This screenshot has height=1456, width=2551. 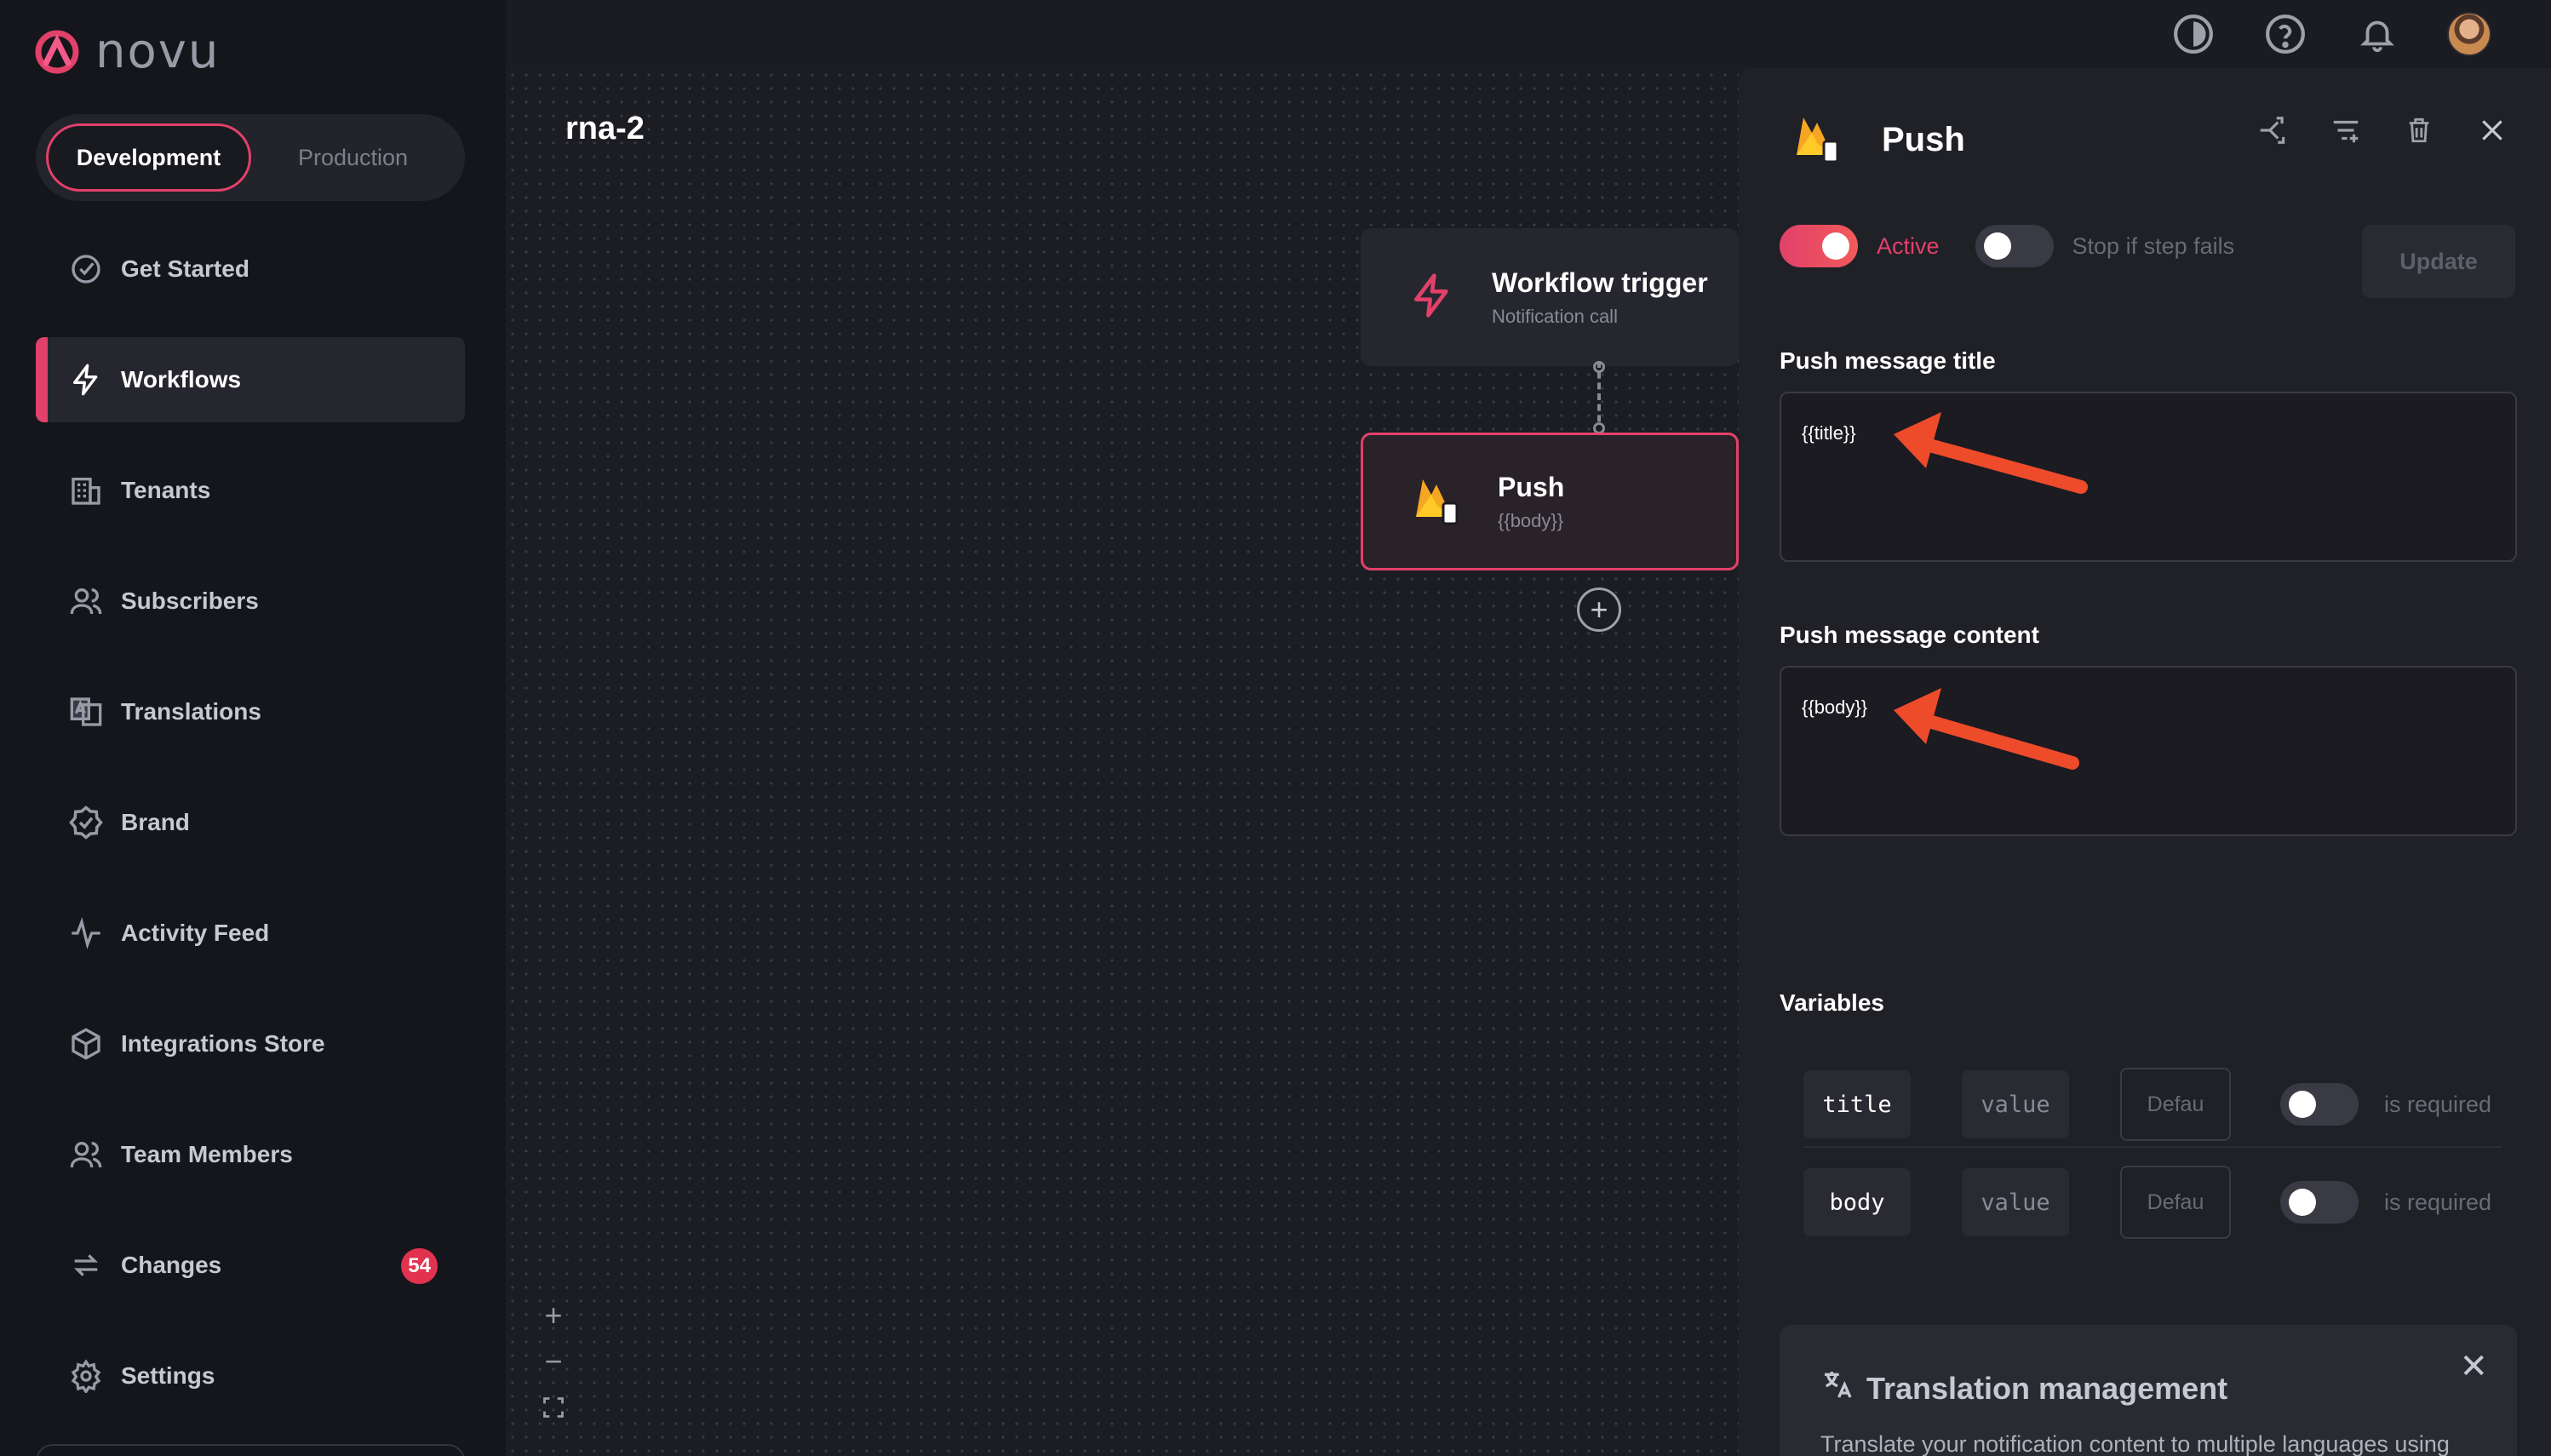 I want to click on workflow-name: rna-2, so click(x=605, y=129).